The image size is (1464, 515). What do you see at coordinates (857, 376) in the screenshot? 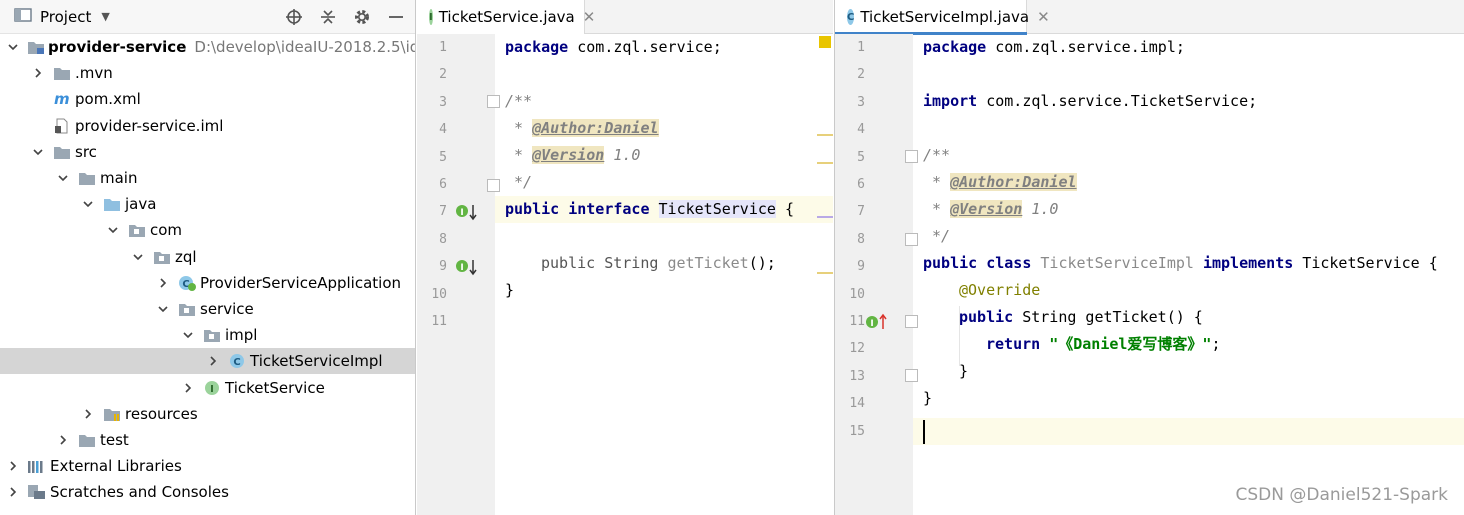
I see `line-number: 13` at bounding box center [857, 376].